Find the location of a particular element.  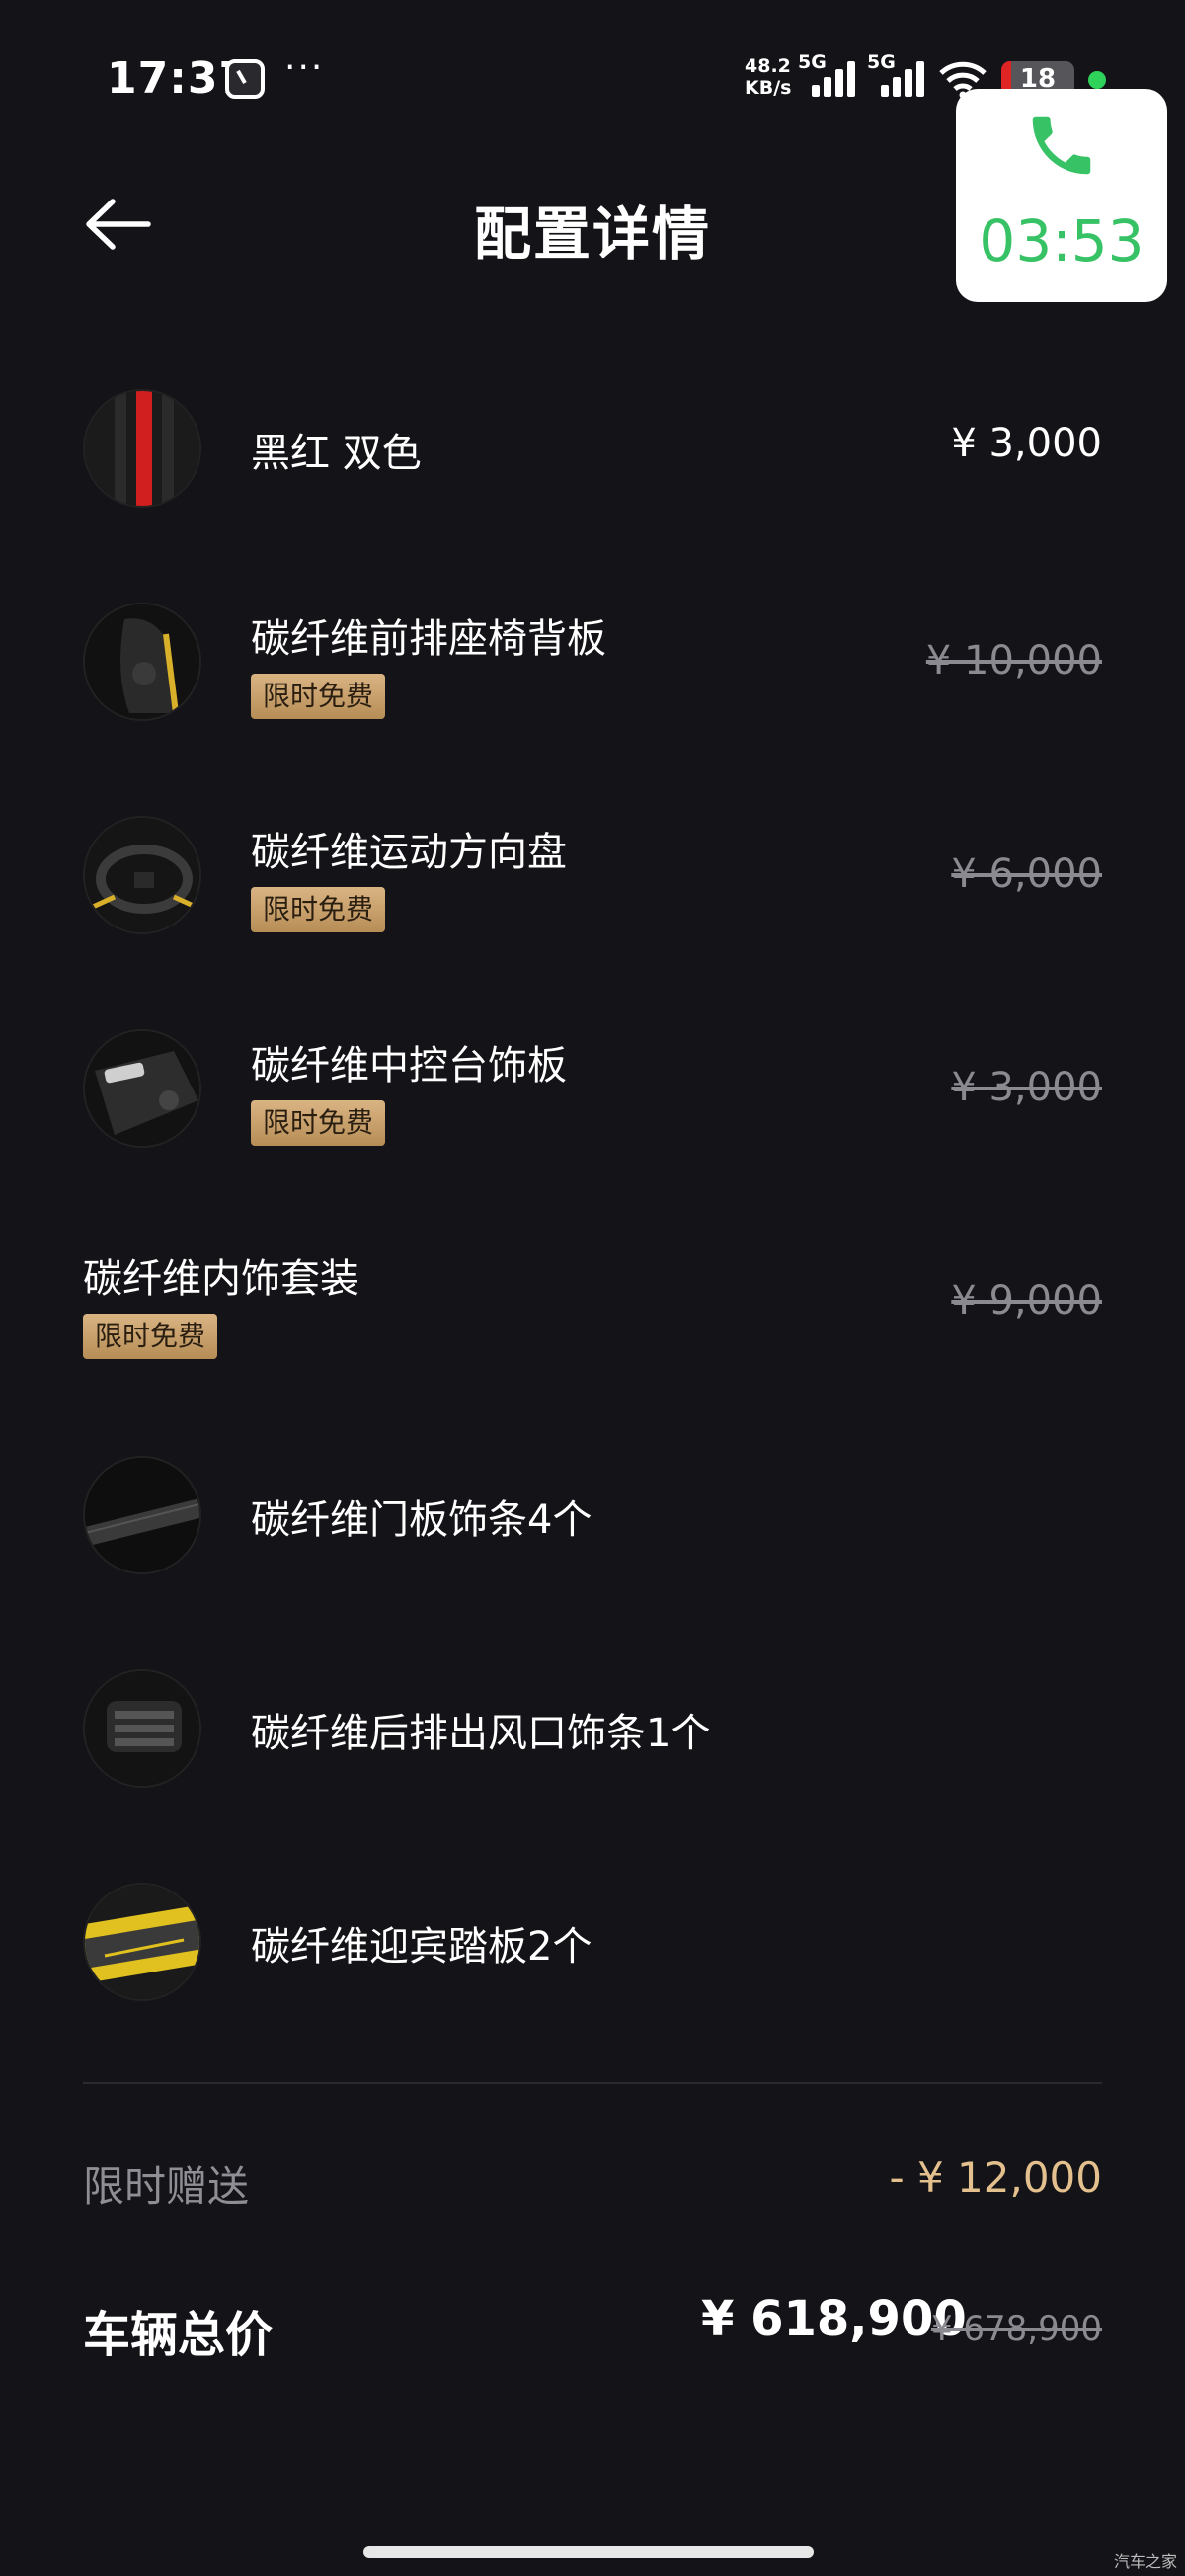

sill-plate-thumbnail is located at coordinates (142, 1942).